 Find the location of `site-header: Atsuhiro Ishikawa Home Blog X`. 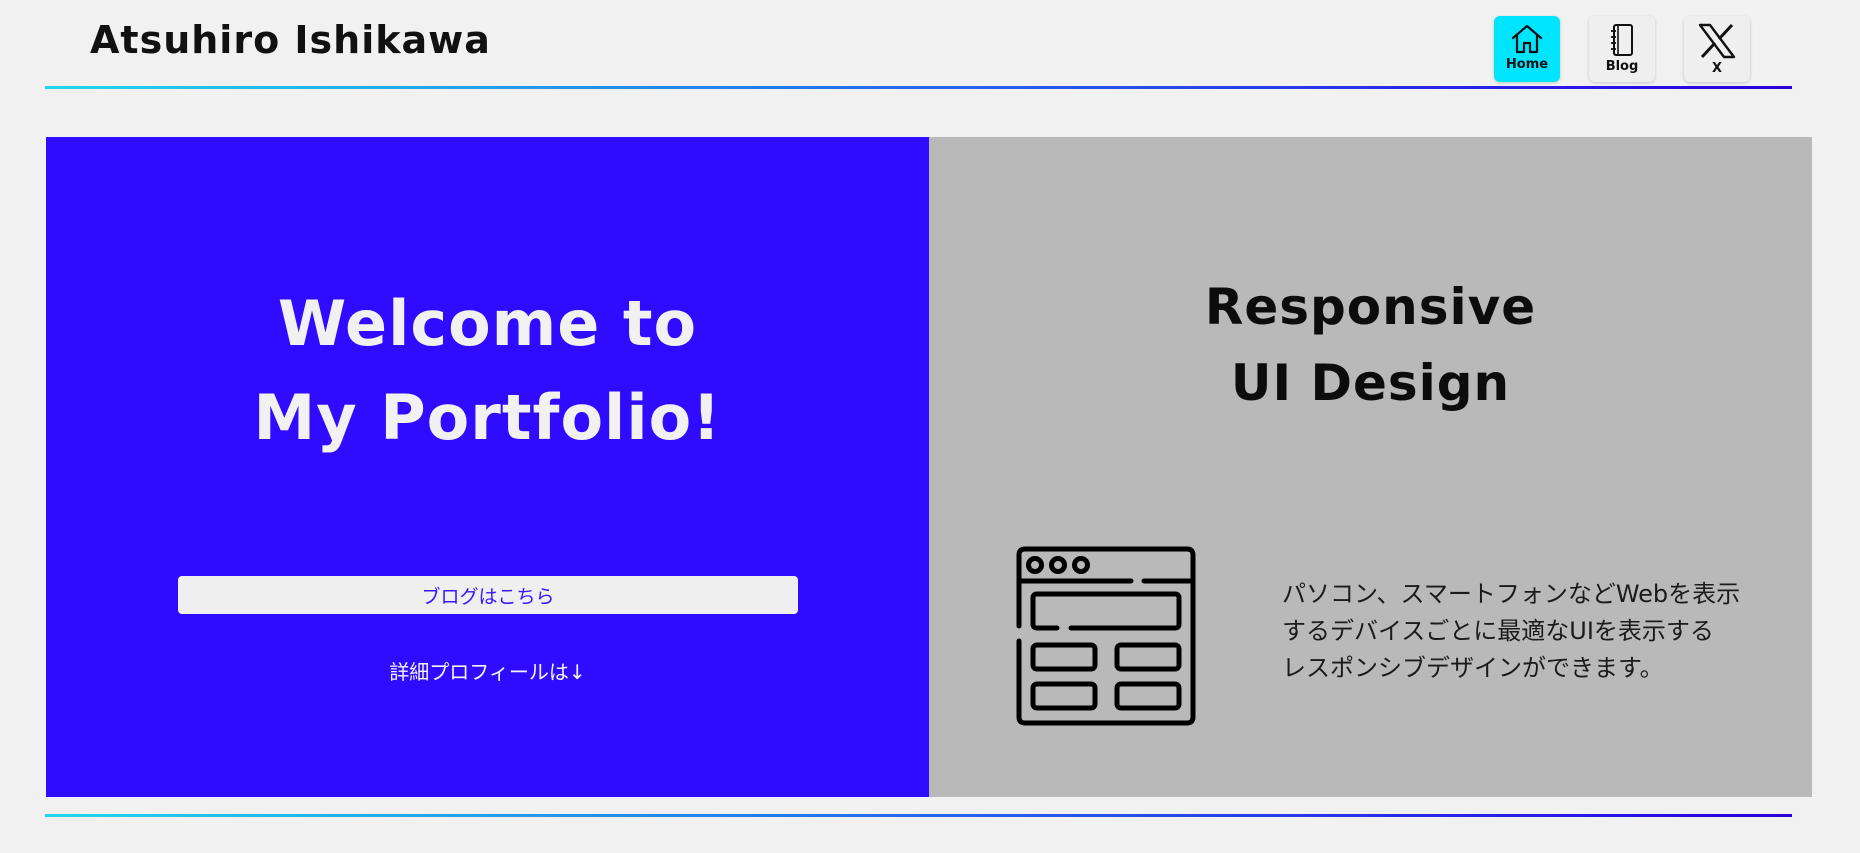

site-header: Atsuhiro Ishikawa Home Blog X is located at coordinates (930, 45).